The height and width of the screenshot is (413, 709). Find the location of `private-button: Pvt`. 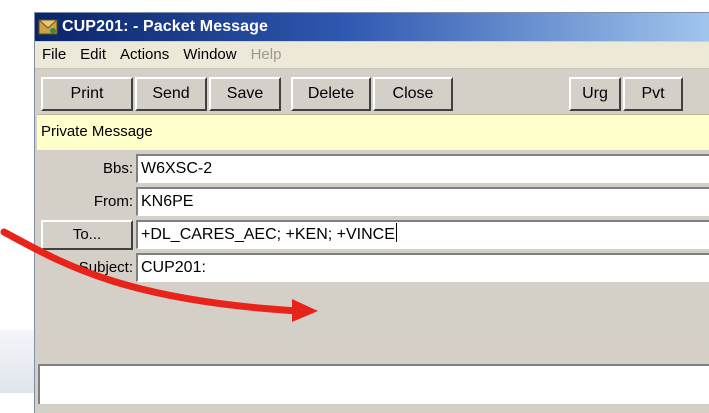

private-button: Pvt is located at coordinates (653, 94).